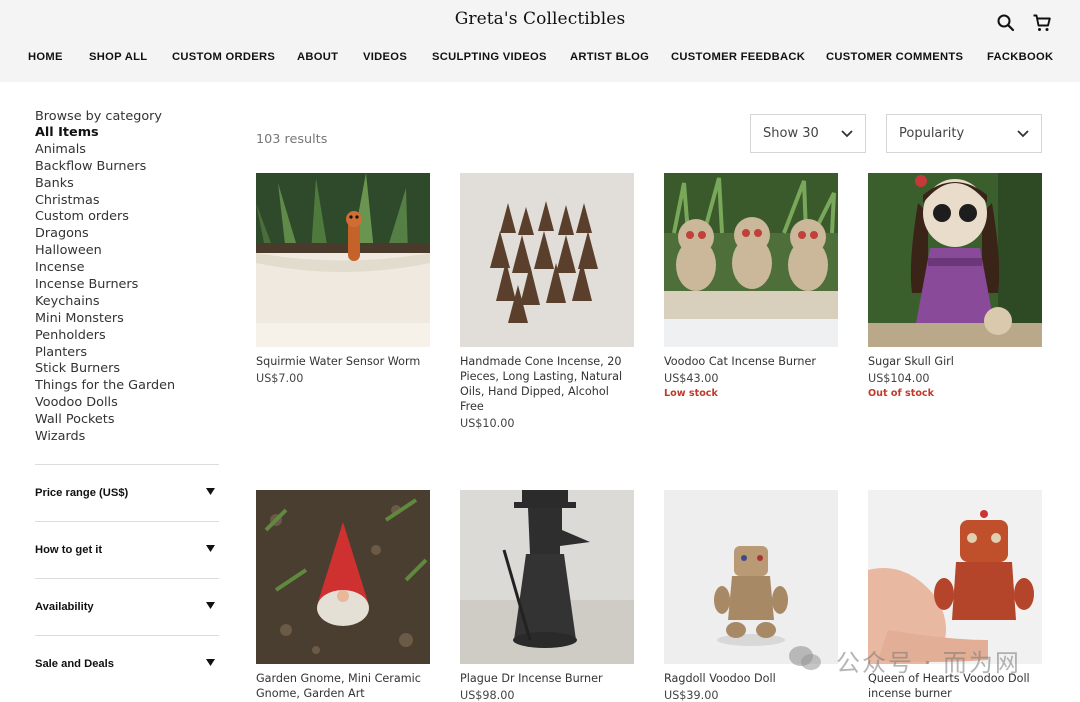 This screenshot has width=1080, height=702. What do you see at coordinates (64, 607) in the screenshot?
I see `filter-label: Availability` at bounding box center [64, 607].